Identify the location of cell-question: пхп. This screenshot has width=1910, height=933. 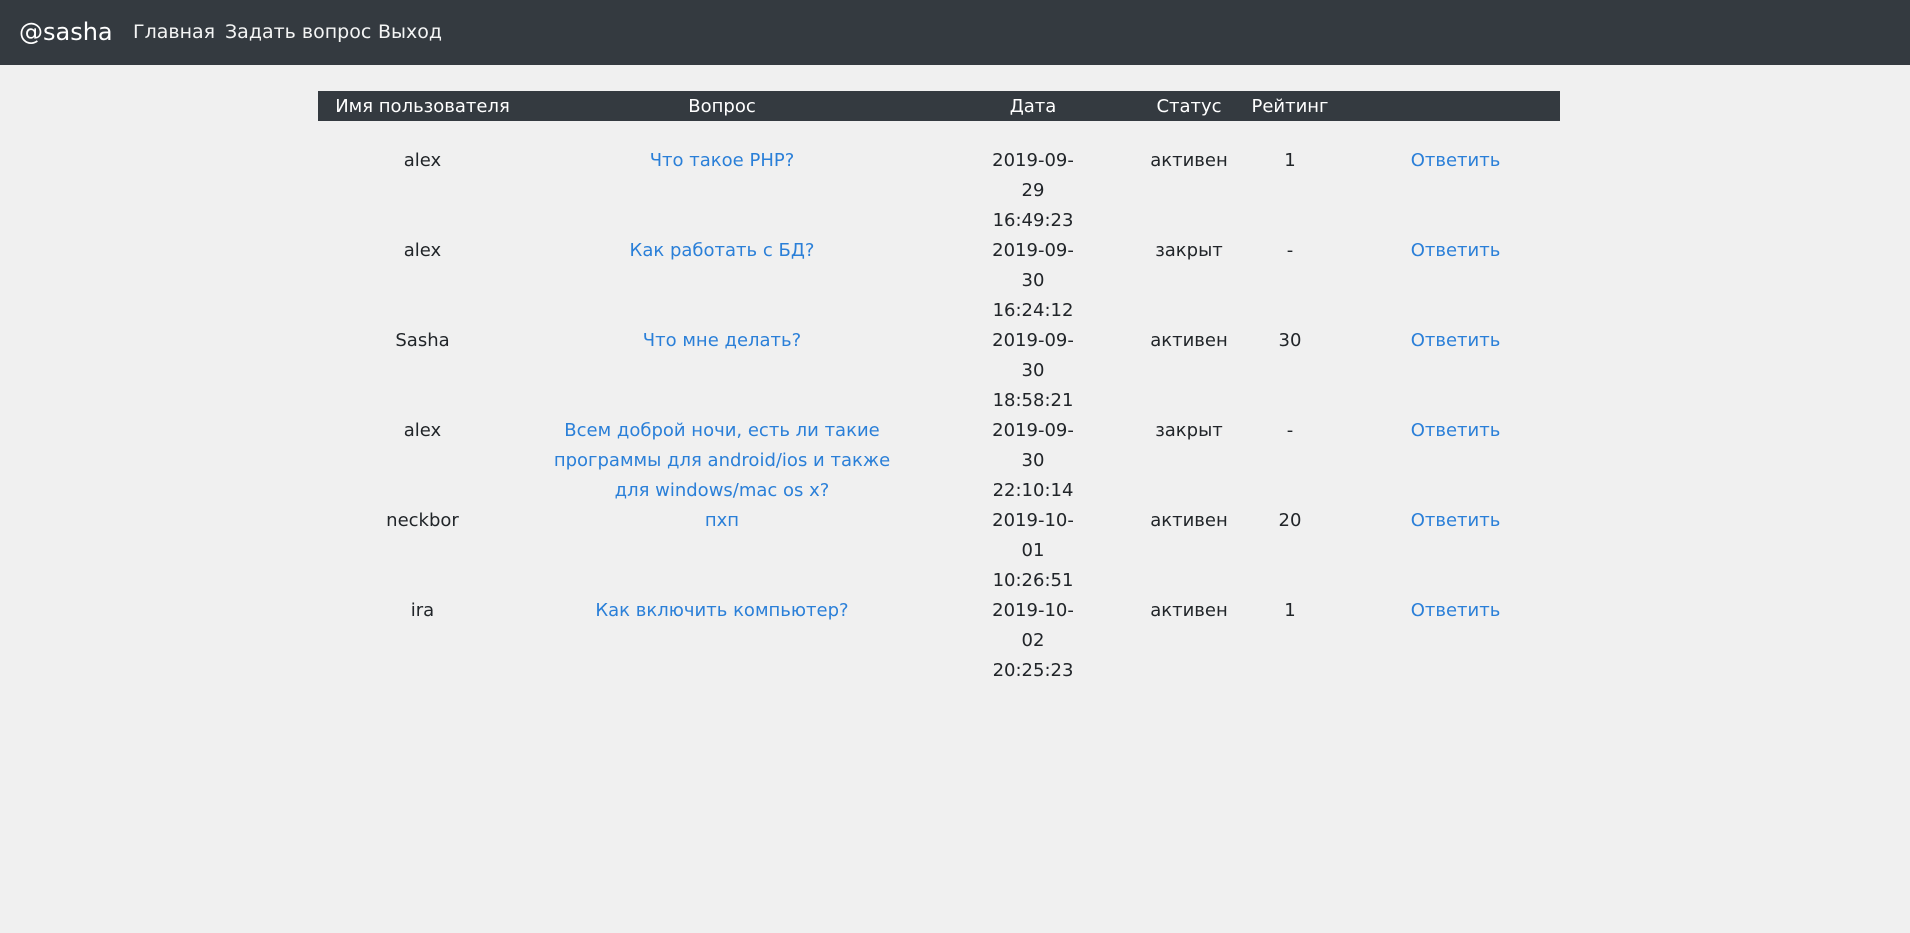
(722, 551).